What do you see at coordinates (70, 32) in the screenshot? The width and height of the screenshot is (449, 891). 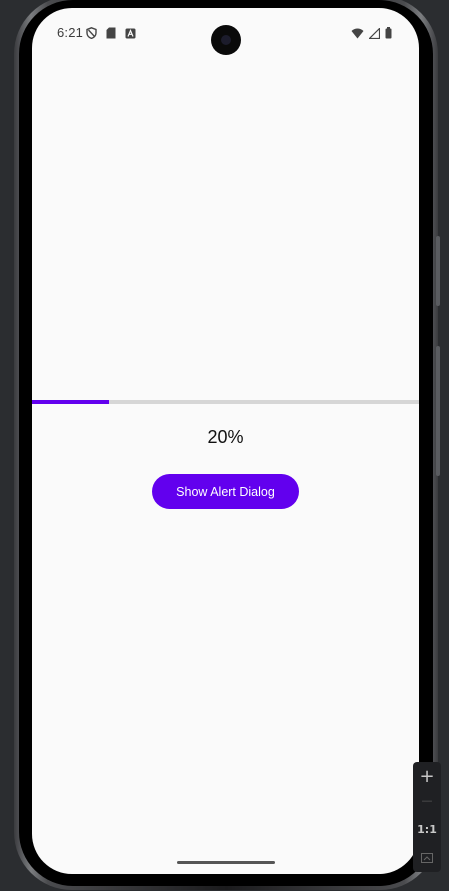 I see `status-time: 6:21` at bounding box center [70, 32].